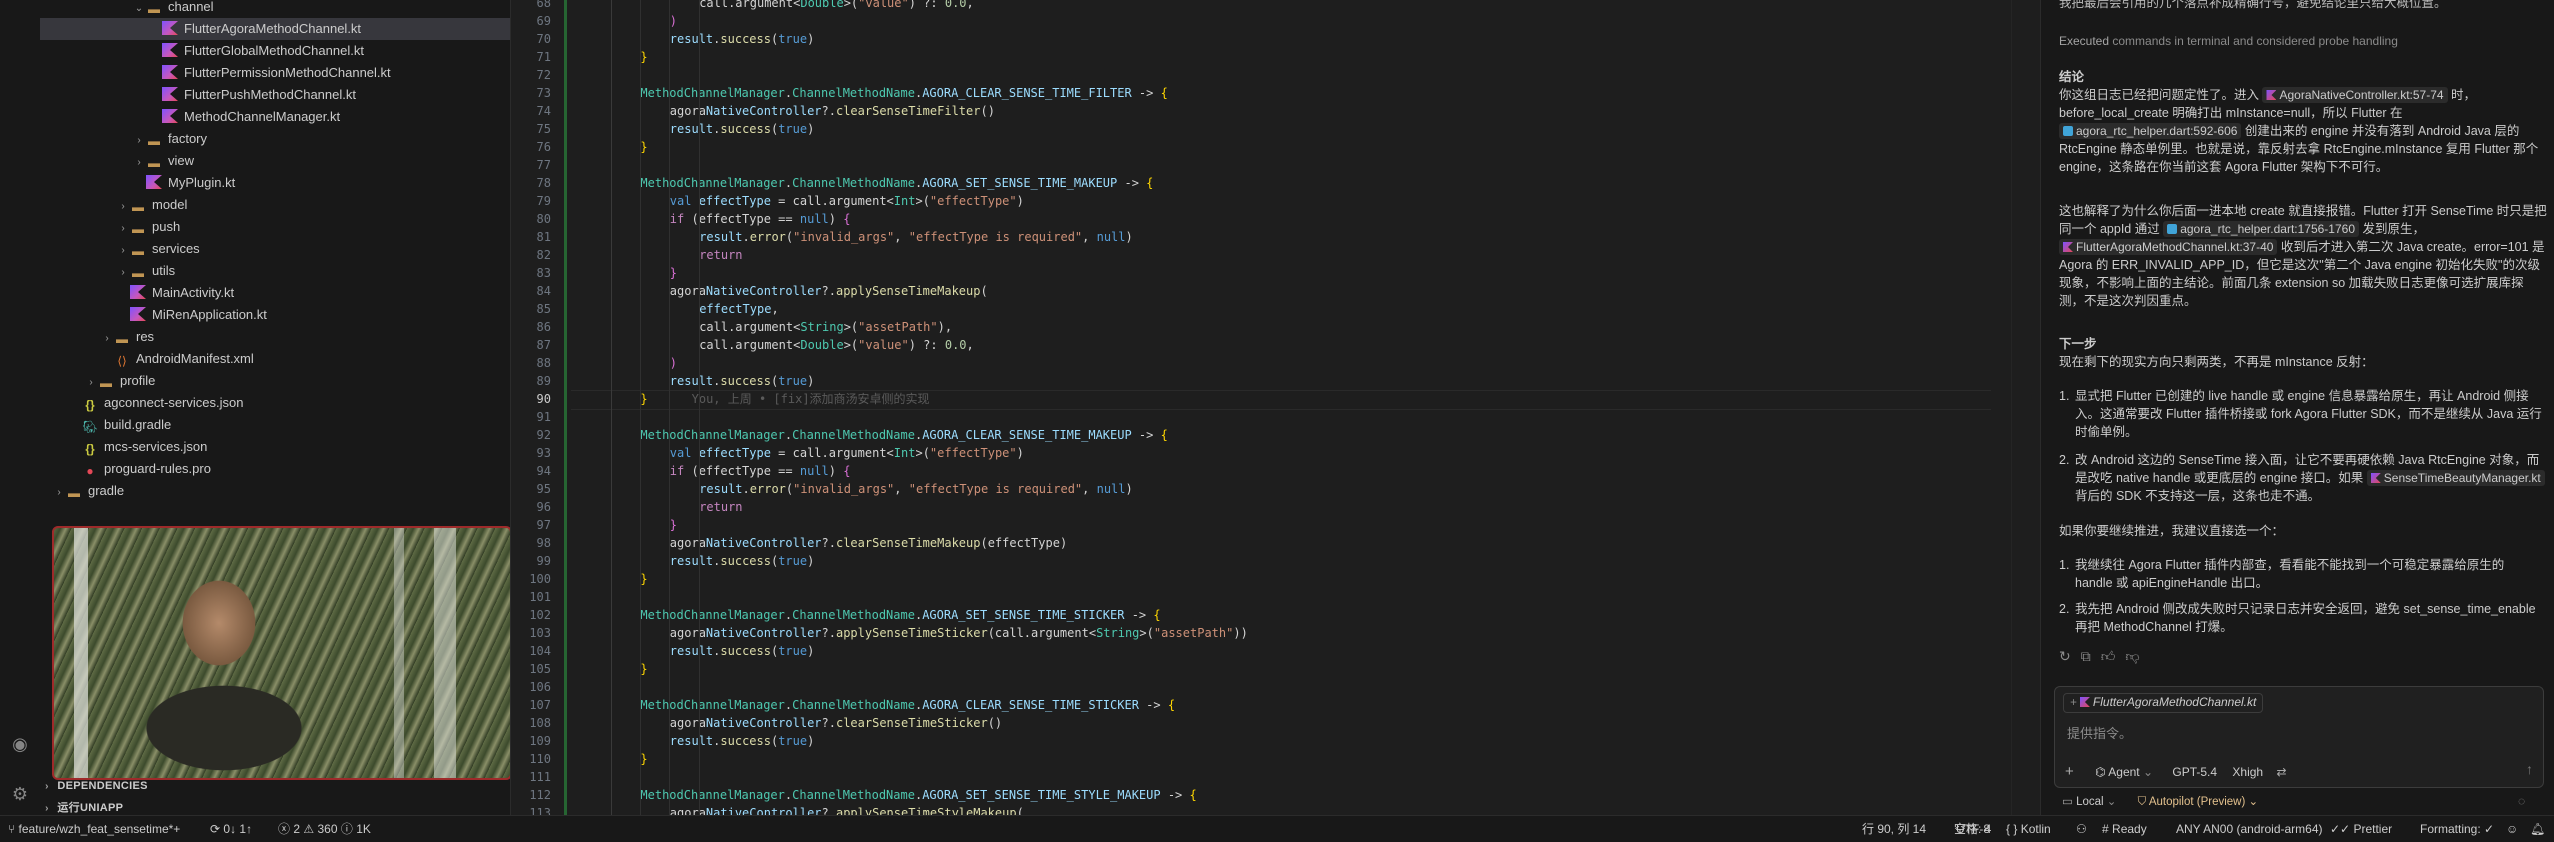 The height and width of the screenshot is (842, 2554). What do you see at coordinates (2168, 247) in the screenshot?
I see `file-chip: FlutterAgoraMethodChannel.kt:37-40` at bounding box center [2168, 247].